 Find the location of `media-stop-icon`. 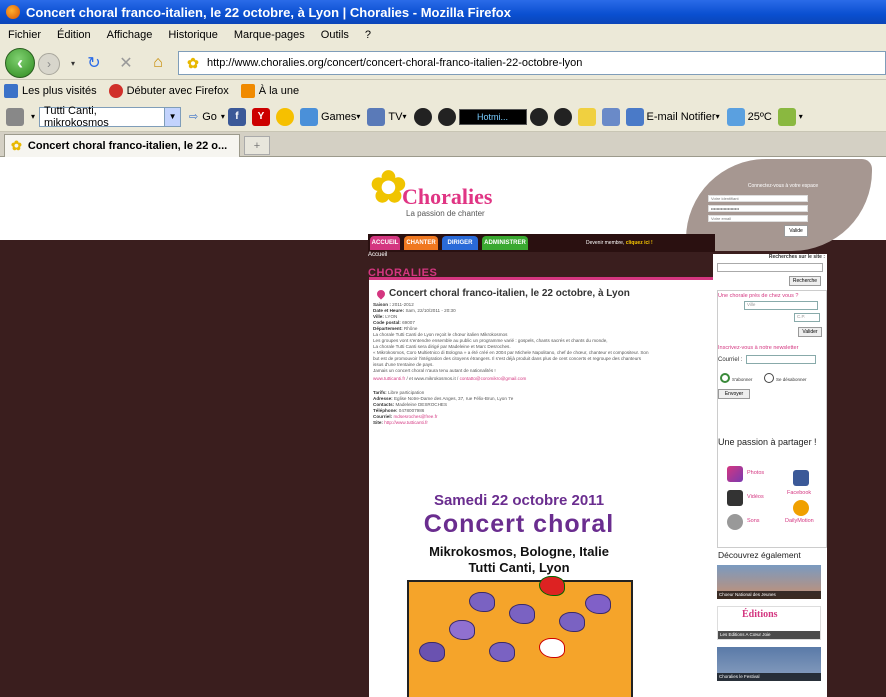

media-stop-icon is located at coordinates (562, 116).